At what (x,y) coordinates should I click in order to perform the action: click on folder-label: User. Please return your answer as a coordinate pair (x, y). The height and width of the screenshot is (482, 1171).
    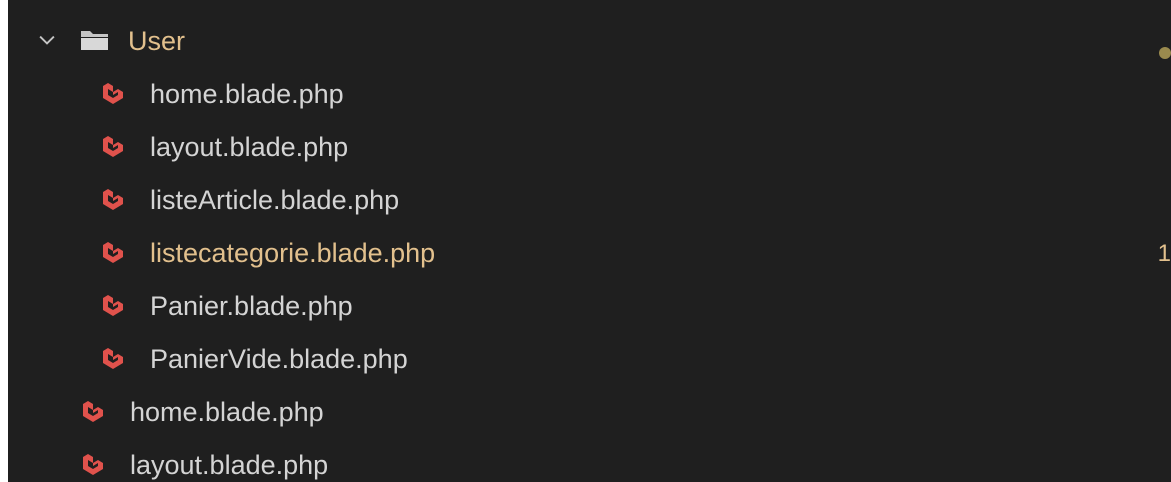
    Looking at the image, I should click on (157, 41).